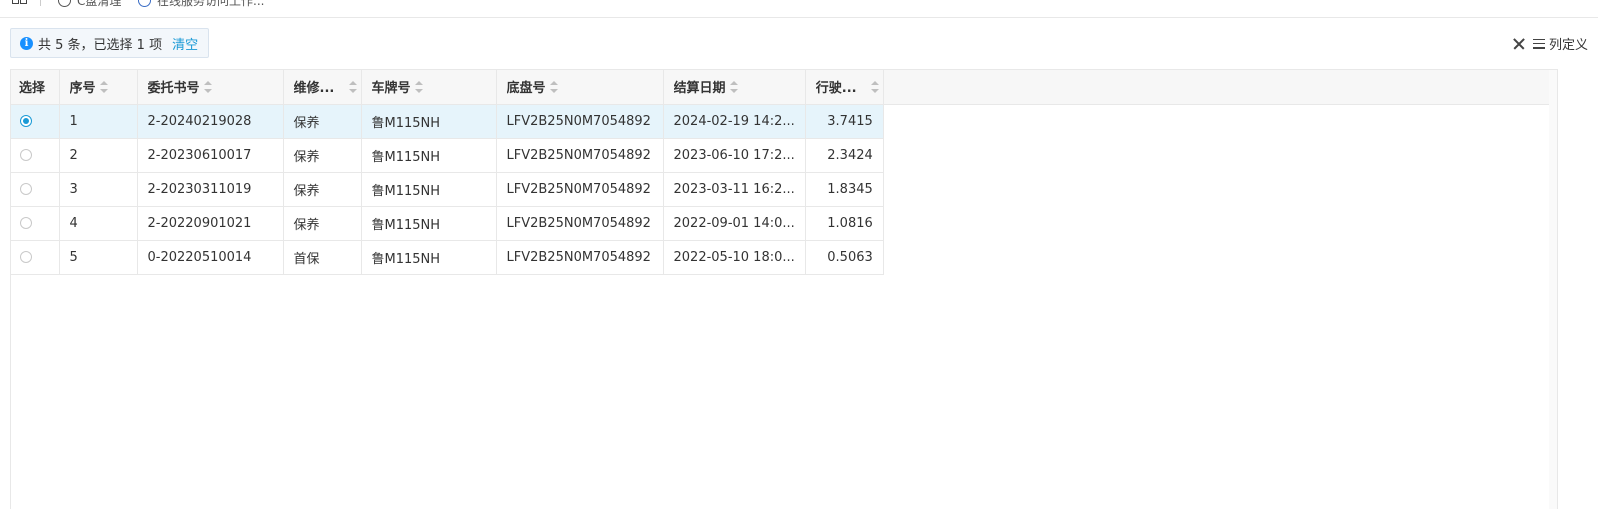 This screenshot has height=509, width=1598. What do you see at coordinates (98, 87) in the screenshot?
I see `column-header-index: 序号` at bounding box center [98, 87].